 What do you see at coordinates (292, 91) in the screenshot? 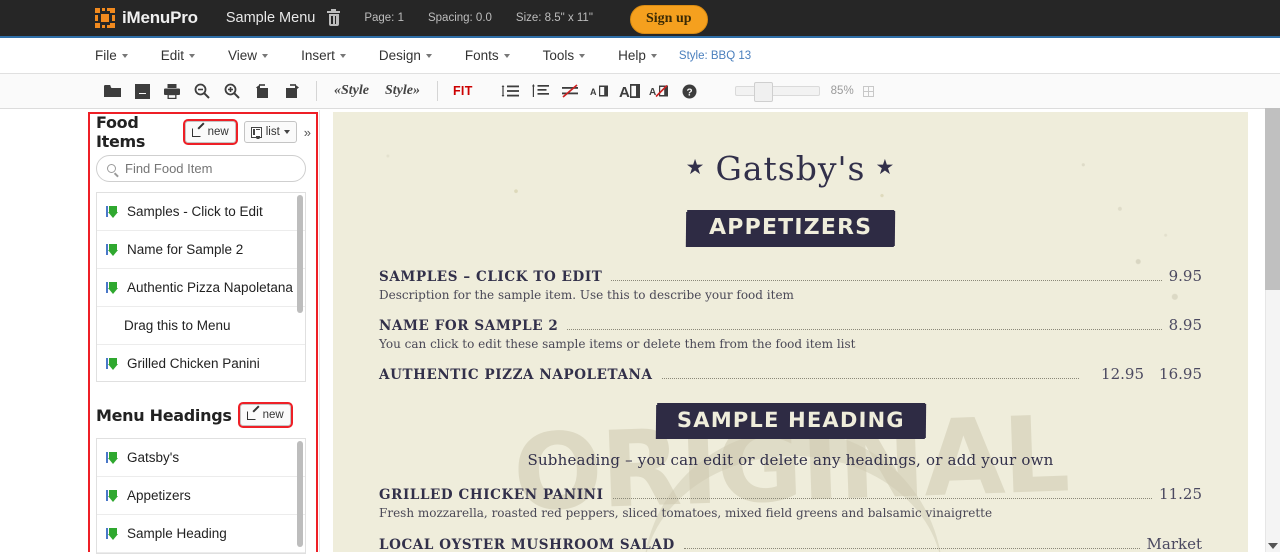
I see `redo-icon` at bounding box center [292, 91].